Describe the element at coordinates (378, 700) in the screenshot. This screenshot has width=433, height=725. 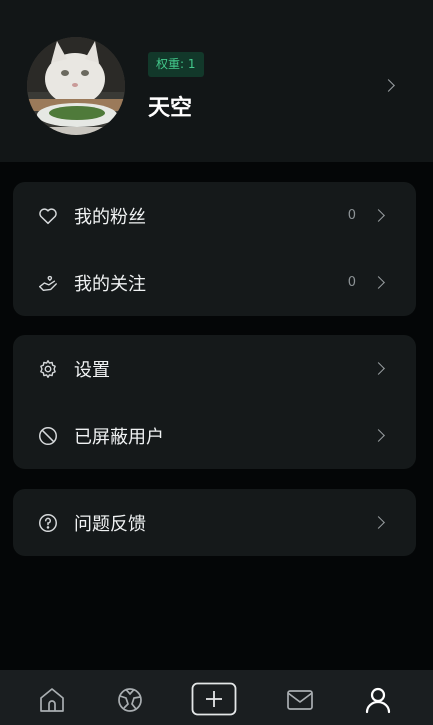
I see `profile-icon` at that location.